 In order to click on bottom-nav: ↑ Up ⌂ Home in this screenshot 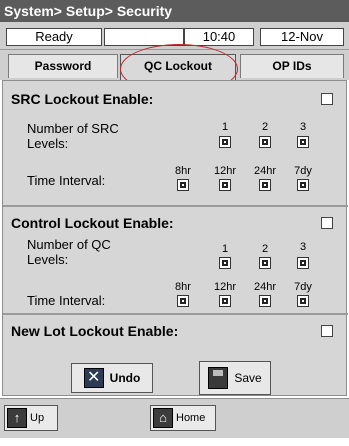, I will do `click(174, 418)`.